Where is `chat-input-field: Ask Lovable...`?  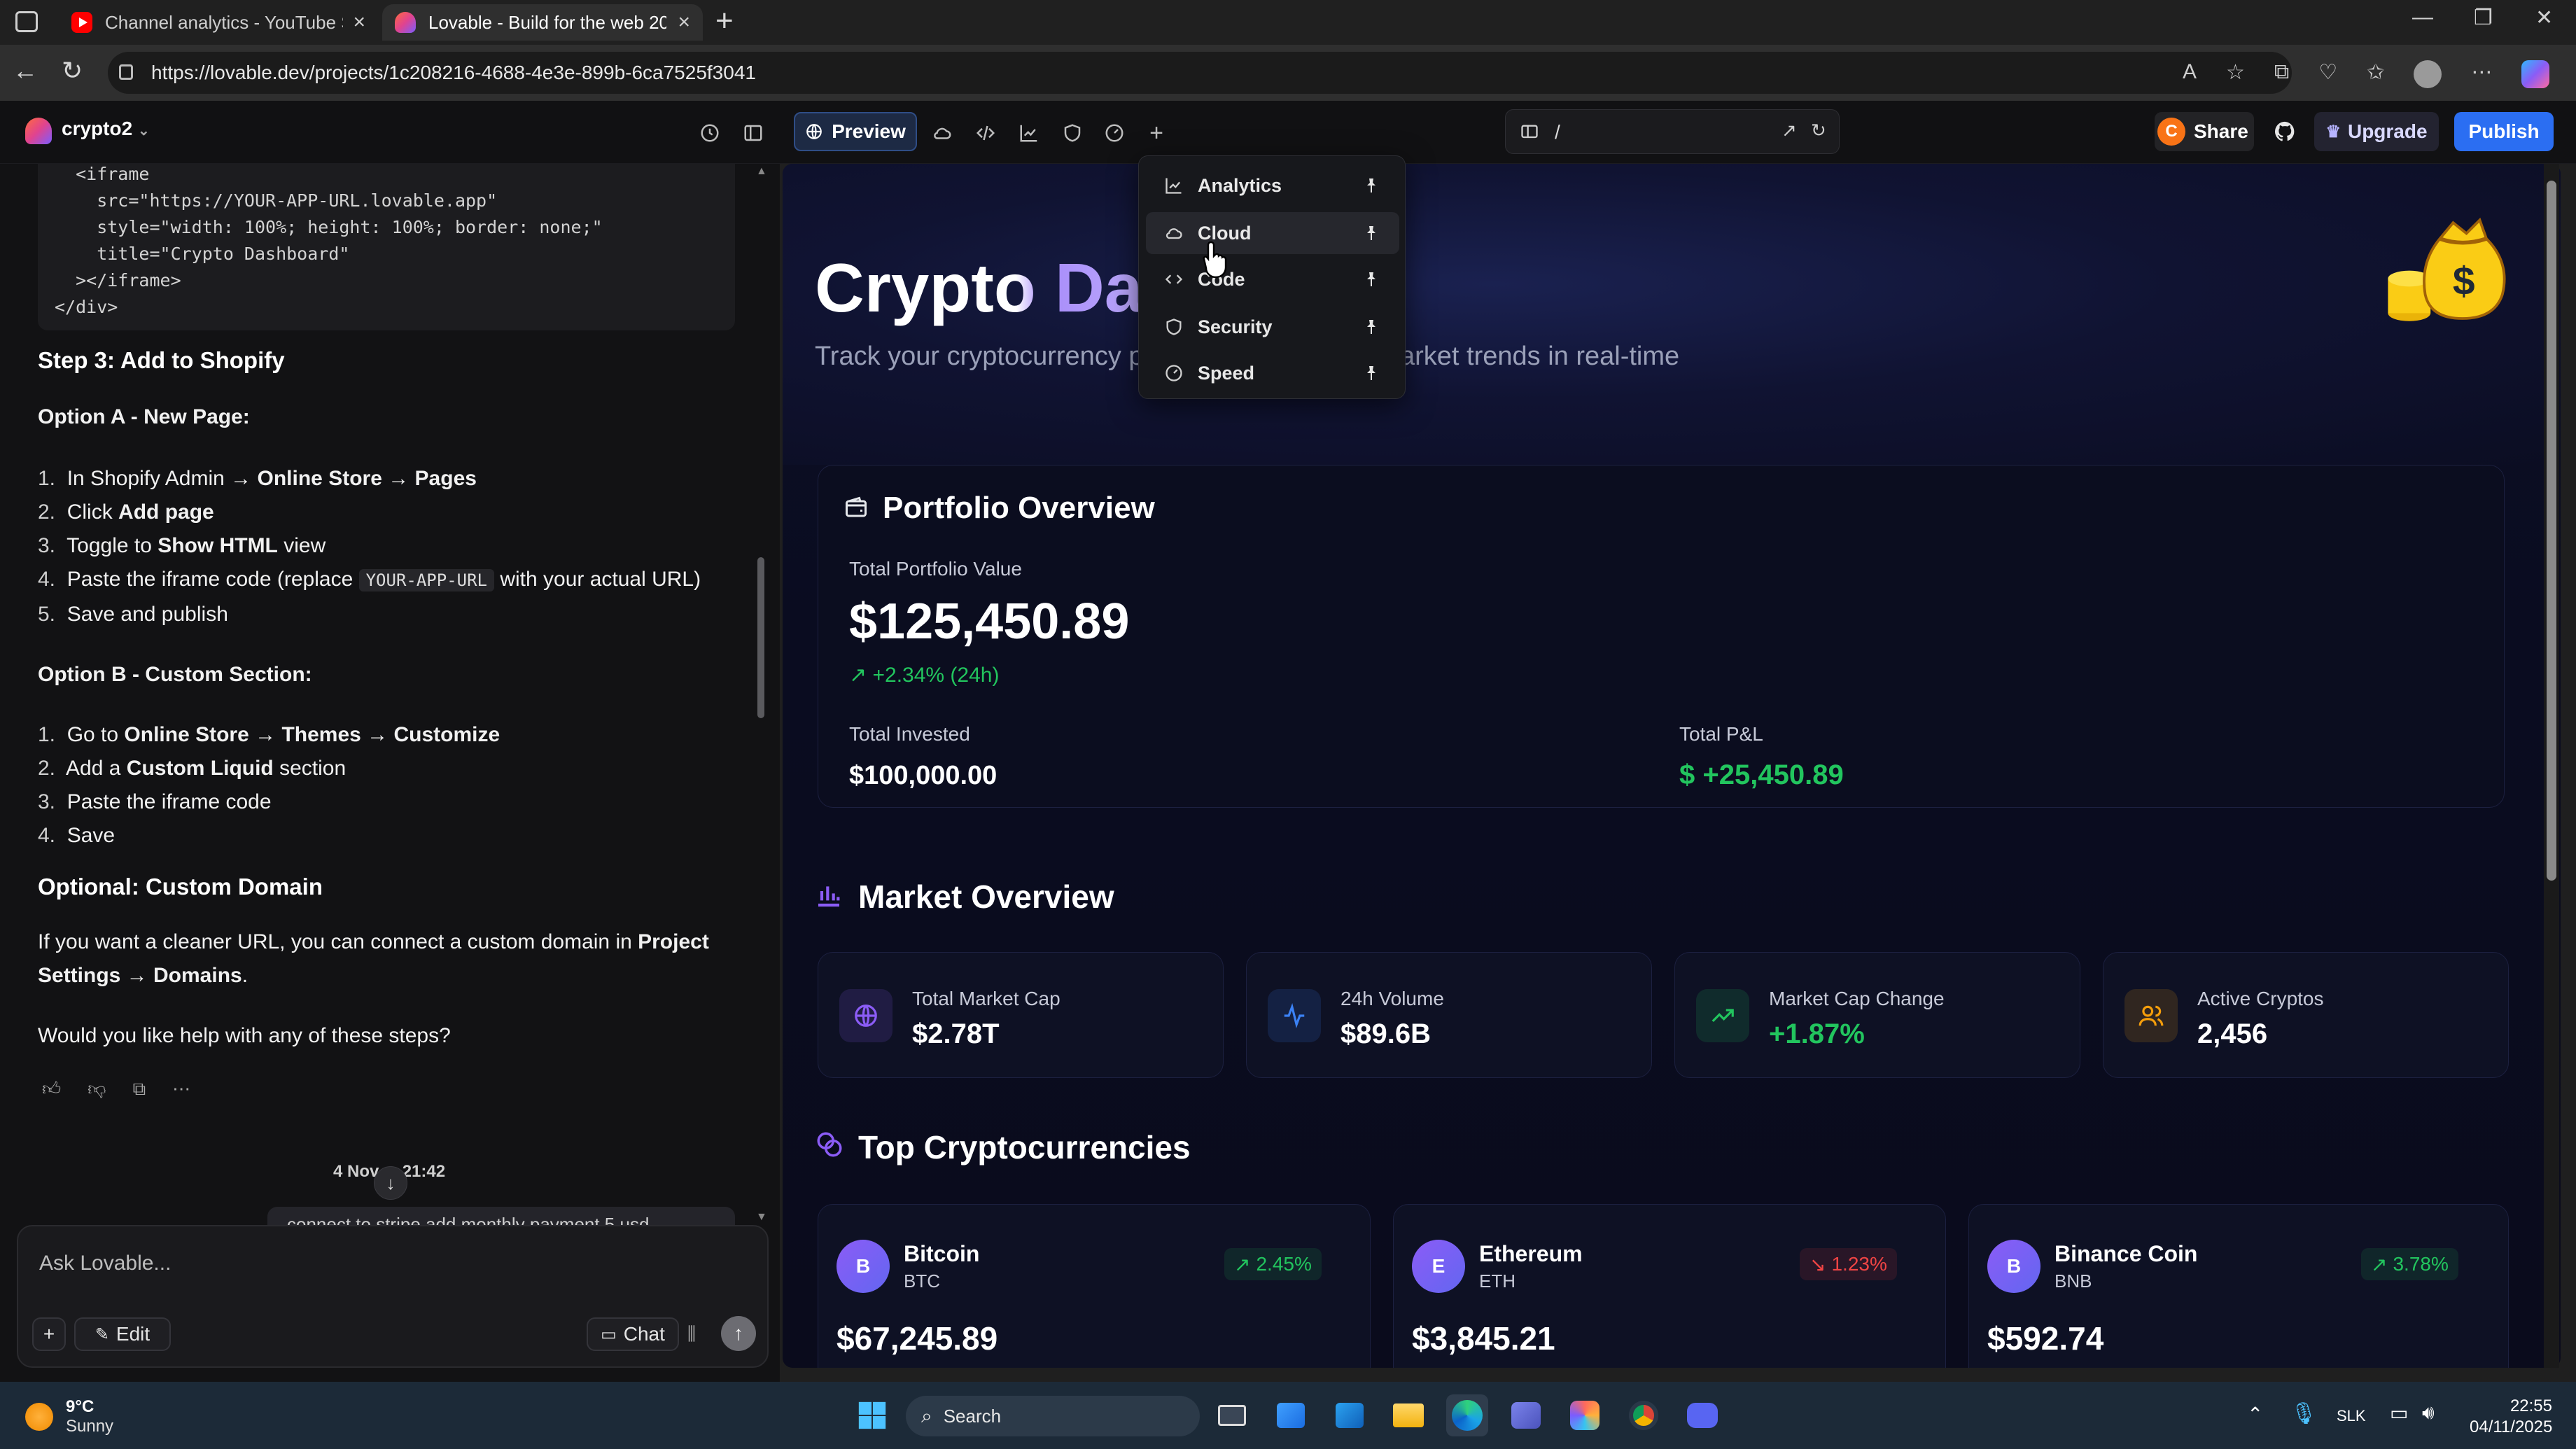
chat-input-field: Ask Lovable... is located at coordinates (105, 1263).